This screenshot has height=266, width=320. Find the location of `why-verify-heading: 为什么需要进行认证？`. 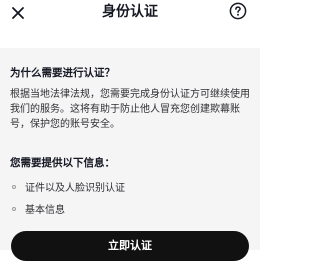

why-verify-heading: 为什么需要进行认证？ is located at coordinates (62, 73).